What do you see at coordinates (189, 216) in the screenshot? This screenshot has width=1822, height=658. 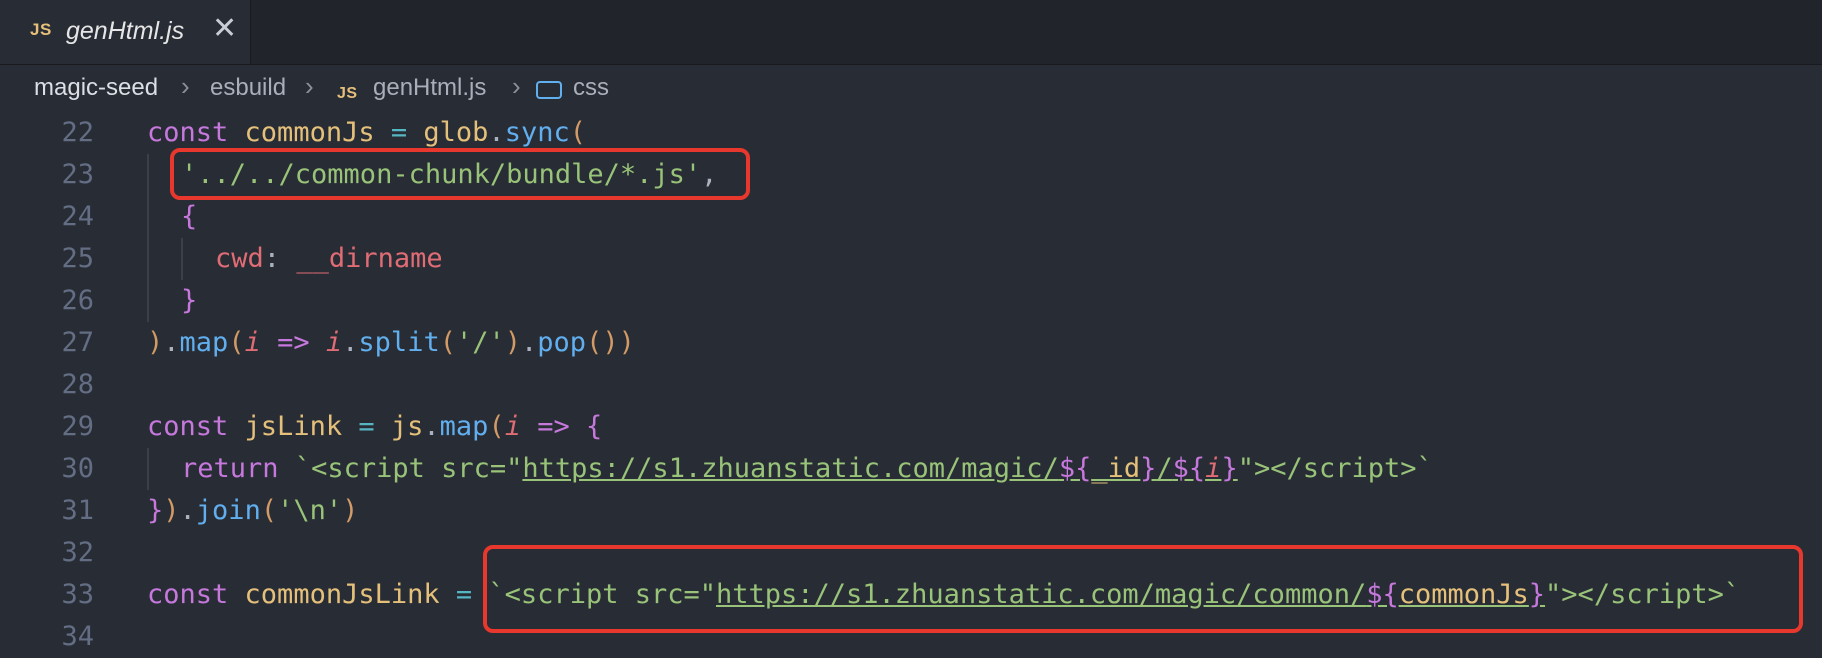 I see `code-line-24: {` at bounding box center [189, 216].